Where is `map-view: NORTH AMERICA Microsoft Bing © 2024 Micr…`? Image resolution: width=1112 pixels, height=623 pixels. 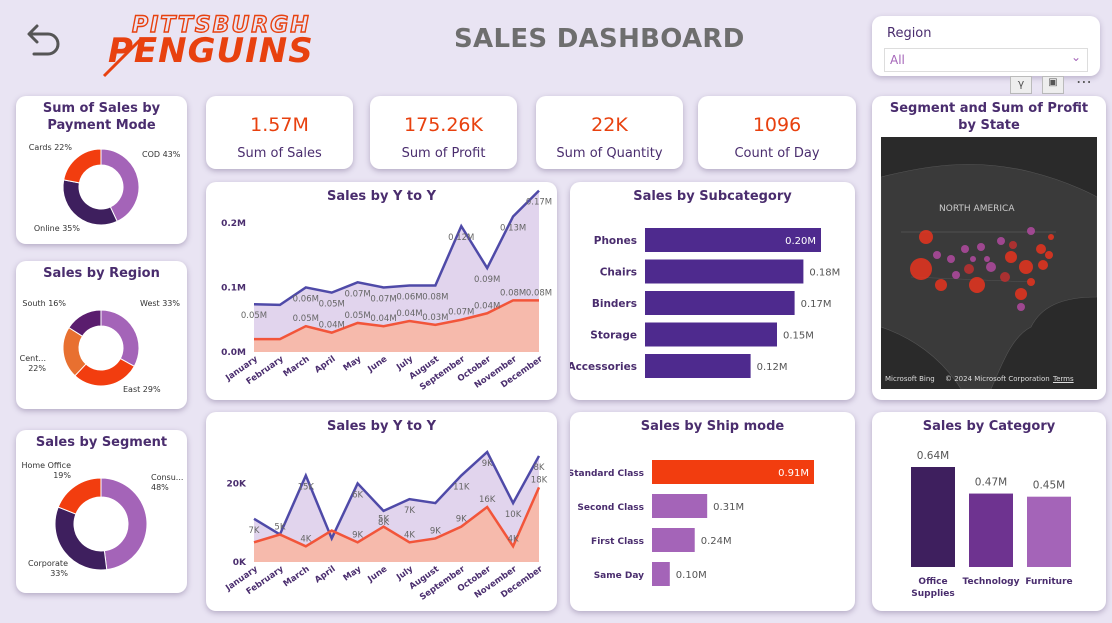 map-view: NORTH AMERICA Microsoft Bing © 2024 Micr… is located at coordinates (989, 263).